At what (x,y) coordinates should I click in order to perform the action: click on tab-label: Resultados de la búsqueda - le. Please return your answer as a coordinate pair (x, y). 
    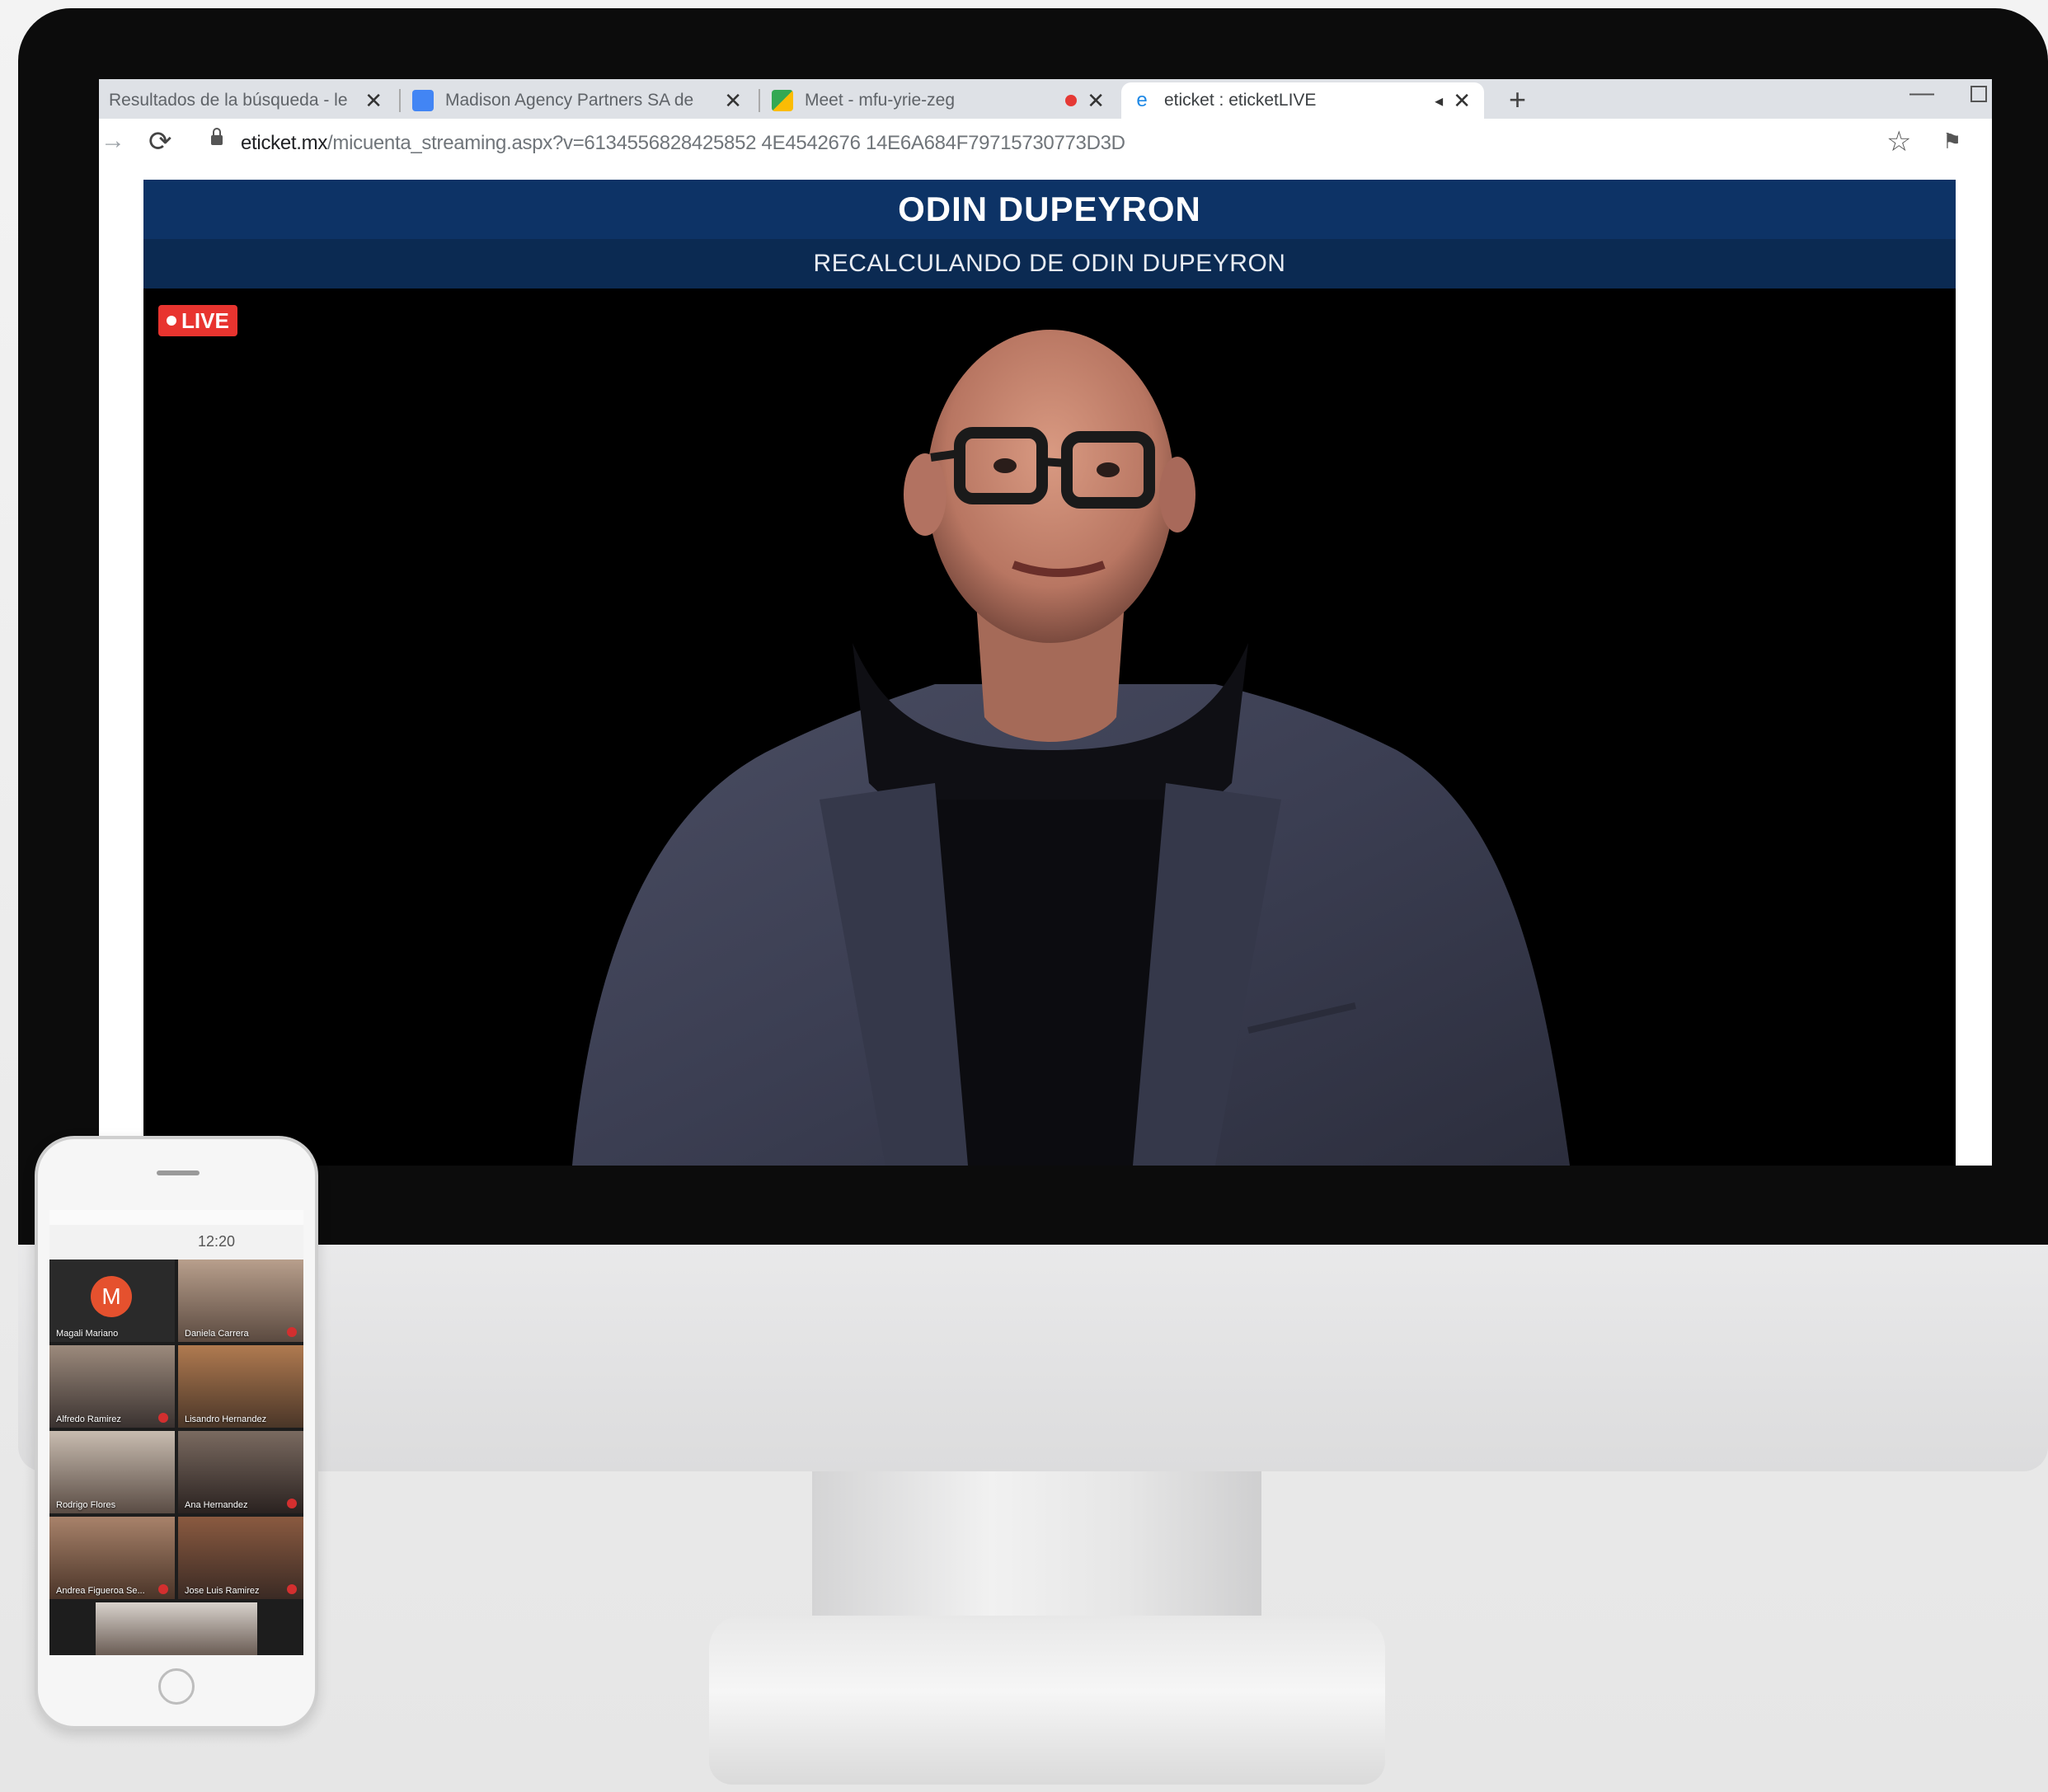
    Looking at the image, I should click on (228, 100).